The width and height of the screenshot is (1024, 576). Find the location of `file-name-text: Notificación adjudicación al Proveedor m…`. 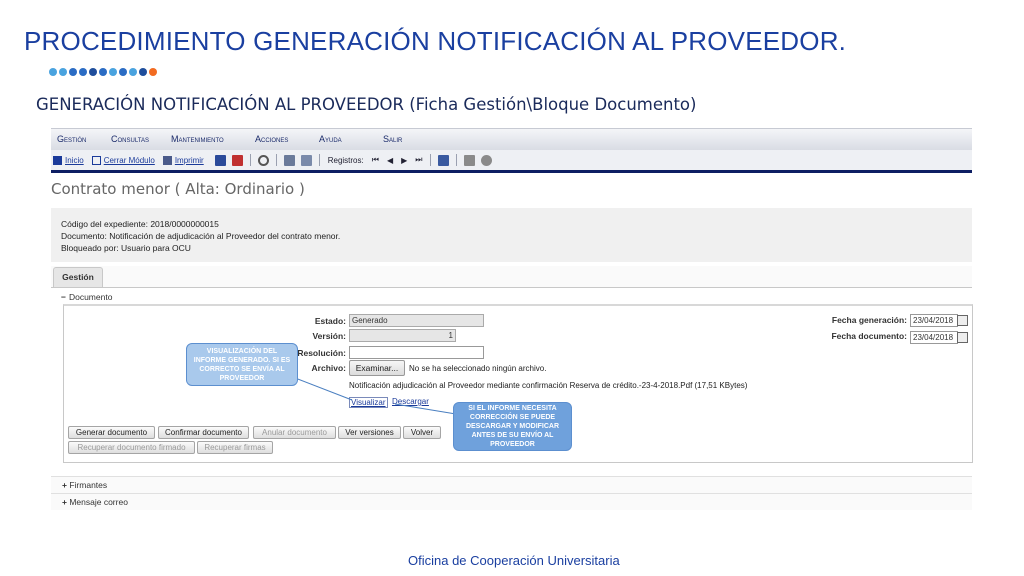

file-name-text: Notificación adjudicación al Proveedor m… is located at coordinates (548, 385).